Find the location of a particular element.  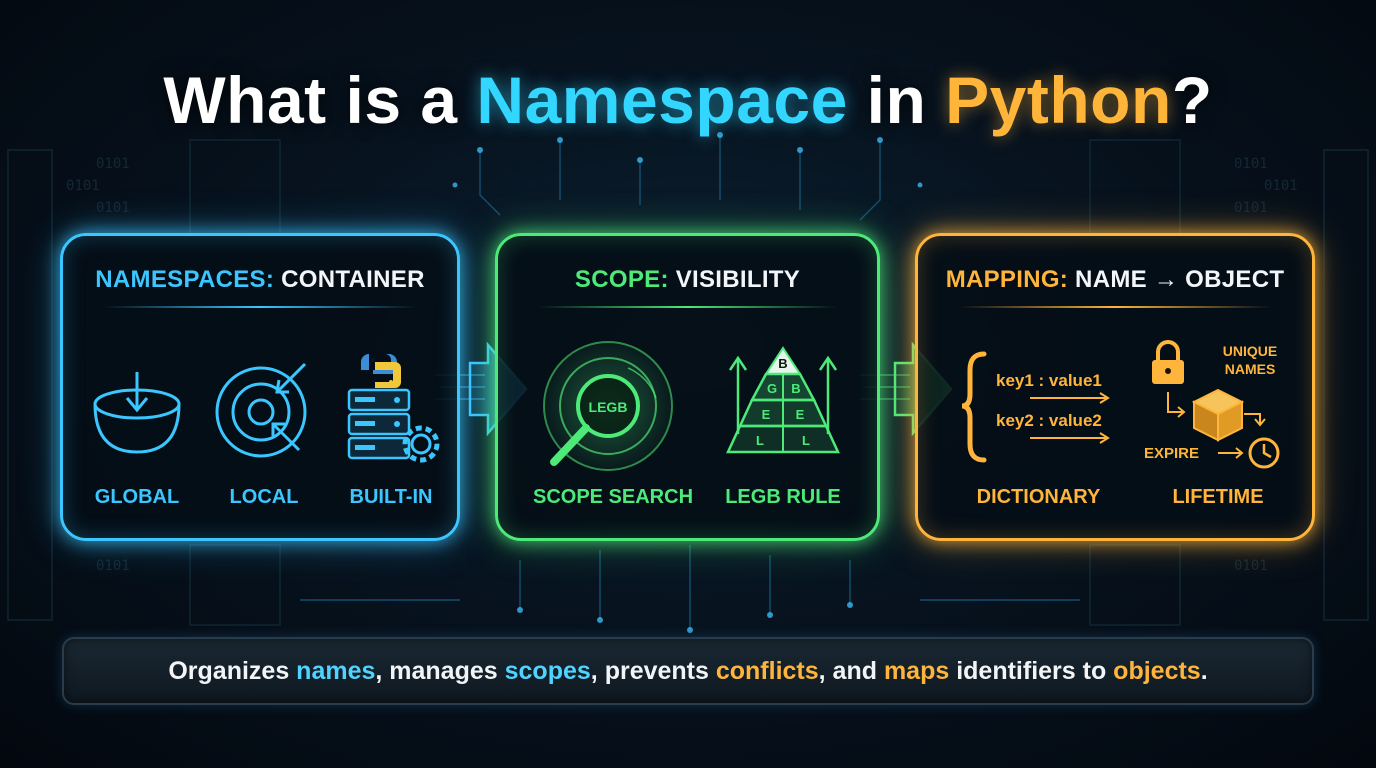

panel-heading: SCOPE: VISIBILITY is located at coordinates (687, 280).